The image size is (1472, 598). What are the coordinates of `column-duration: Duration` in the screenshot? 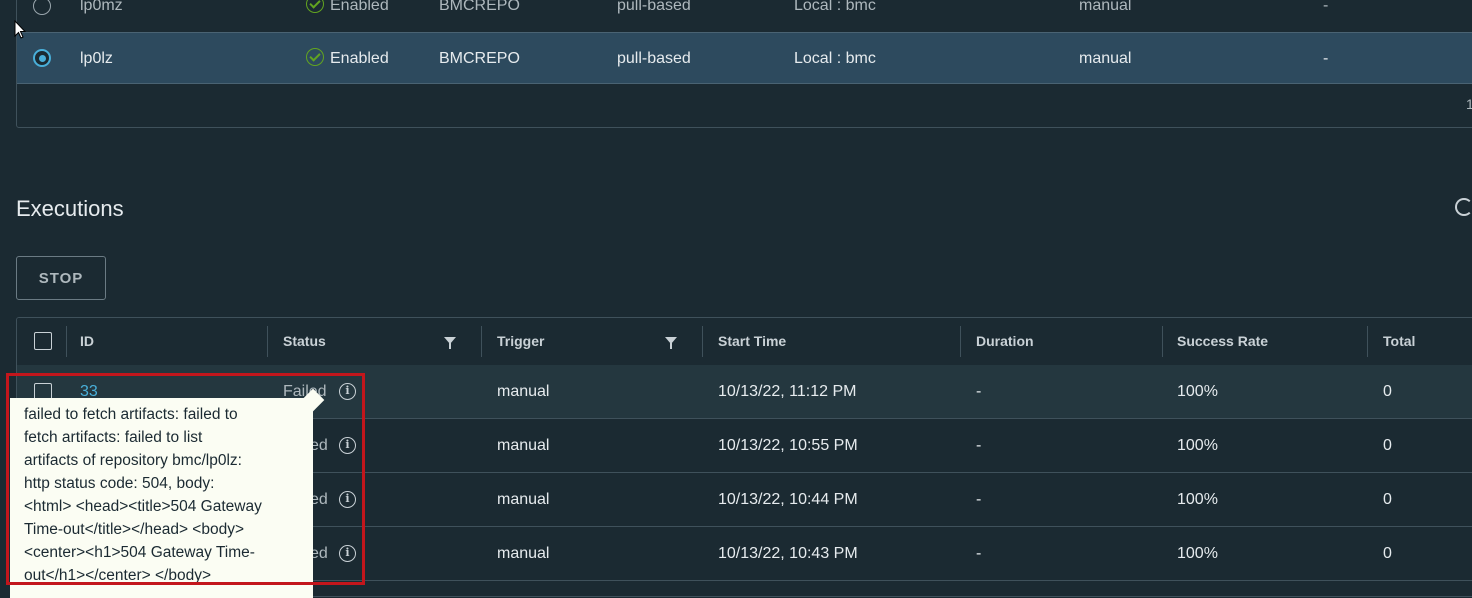 It's located at (1005, 341).